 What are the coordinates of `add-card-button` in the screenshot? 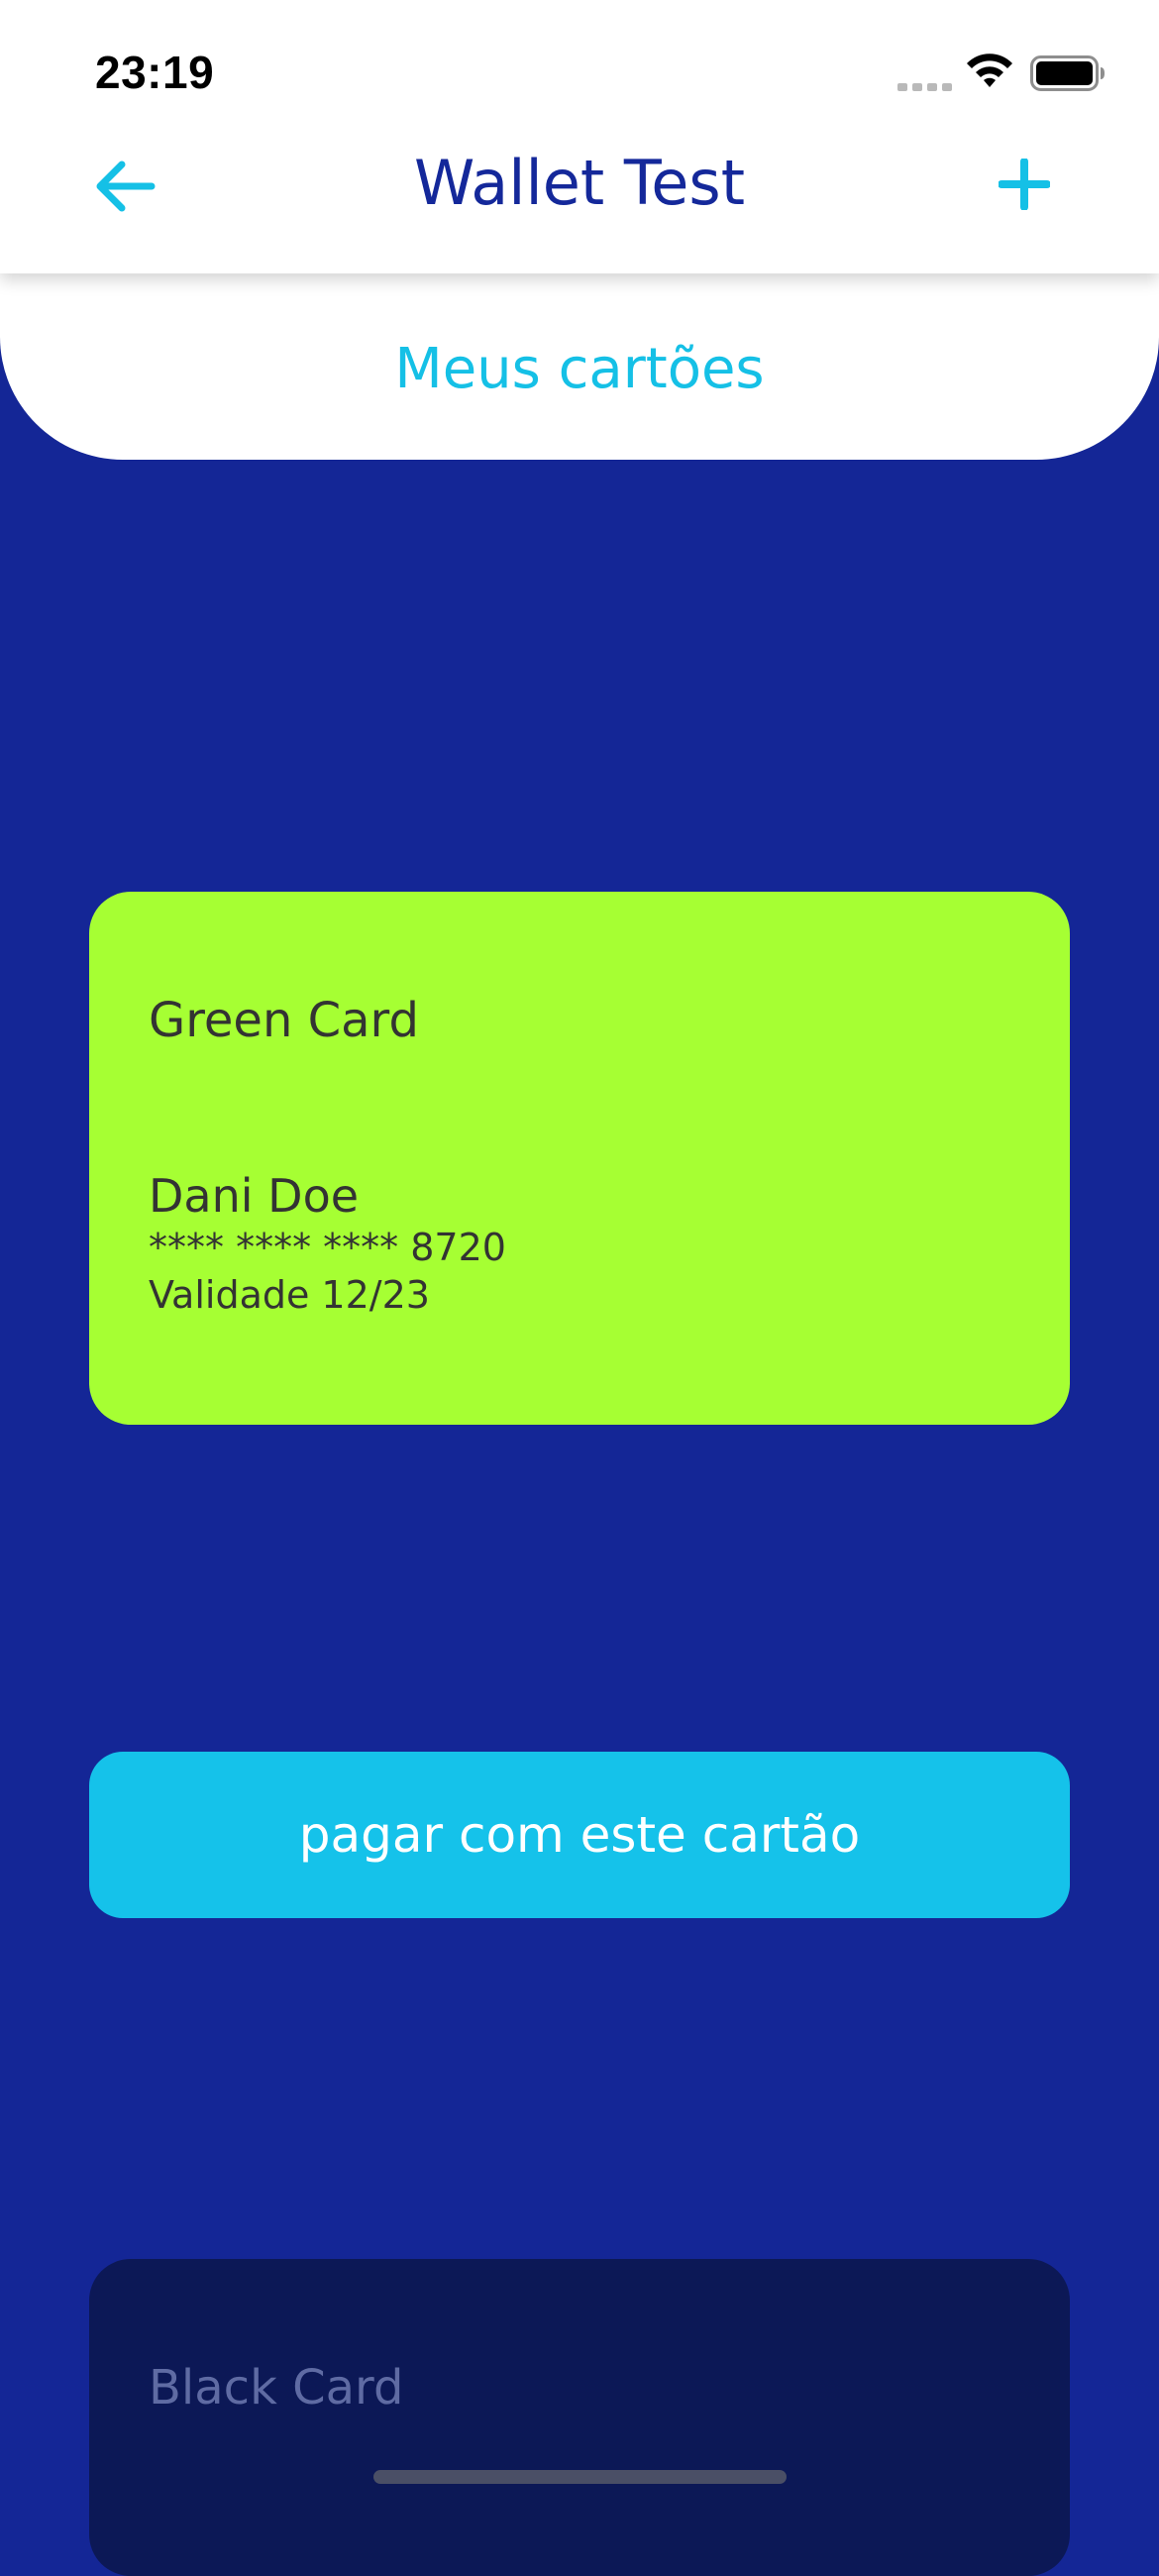 It's located at (1025, 184).